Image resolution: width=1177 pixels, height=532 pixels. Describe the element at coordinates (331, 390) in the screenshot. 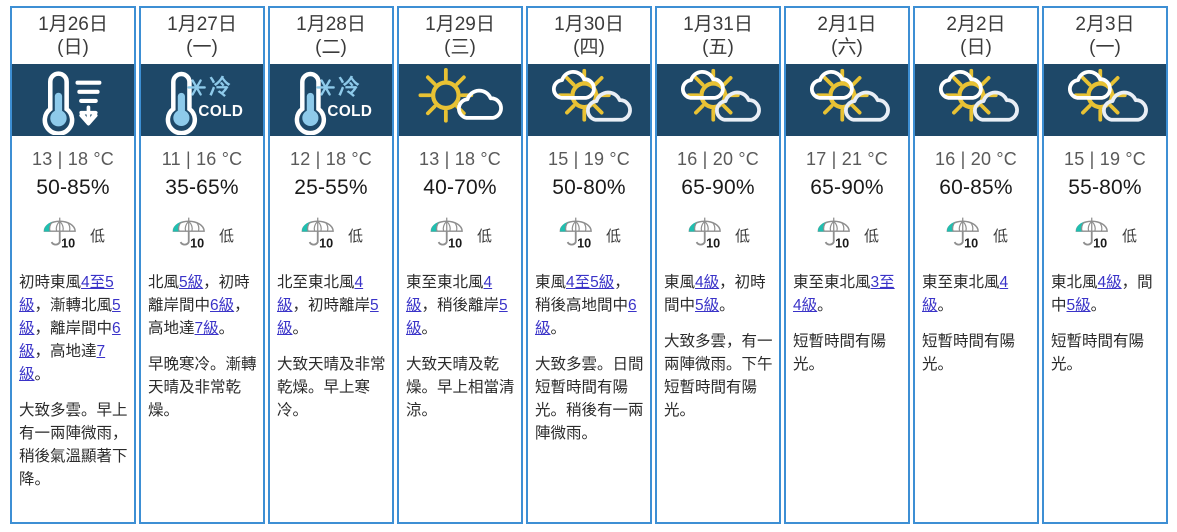

I see `forecast-narrative: 北至東北風4級，初時離岸5級。 大致天晴及非常乾燥。早上寒冷。` at that location.